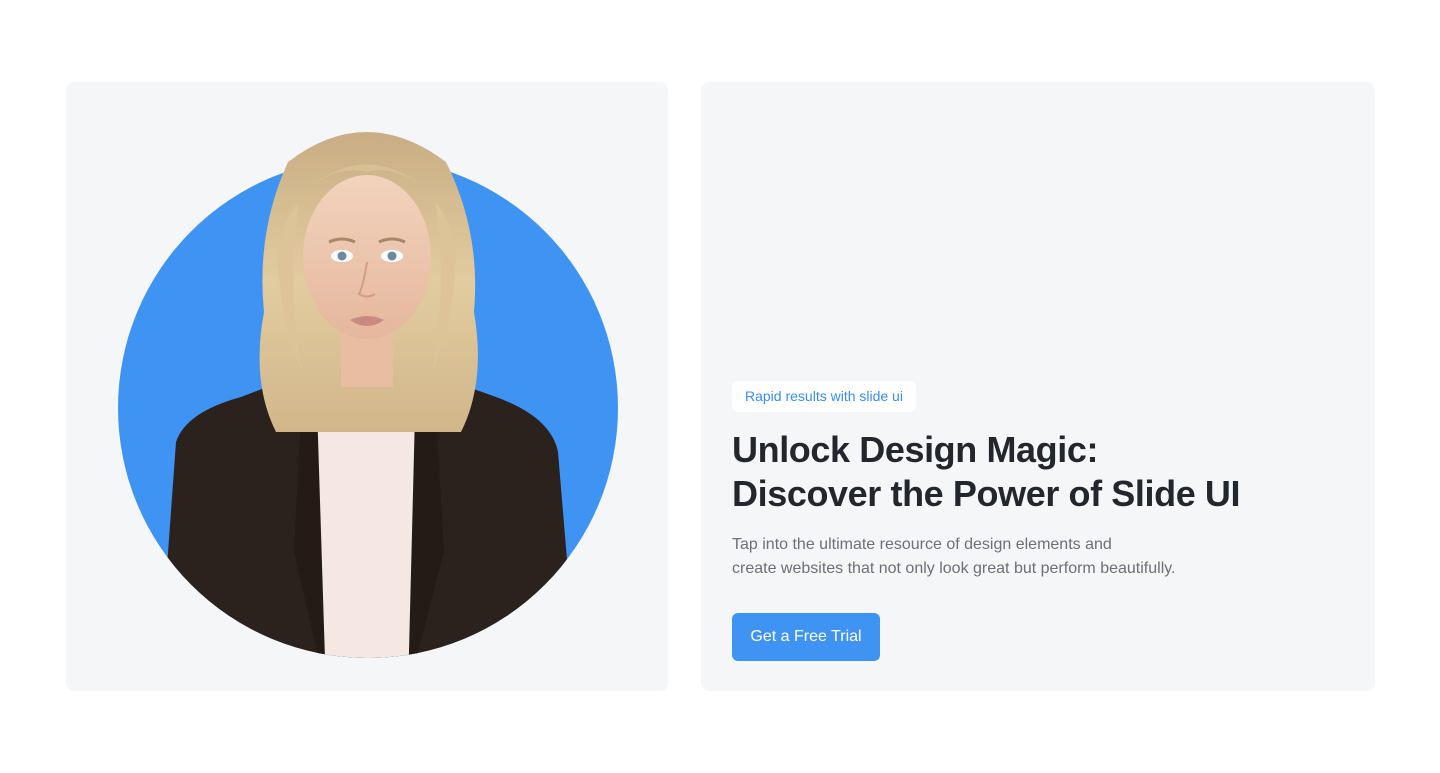  I want to click on tagline-badge: Rapid results with slide ui, so click(824, 396).